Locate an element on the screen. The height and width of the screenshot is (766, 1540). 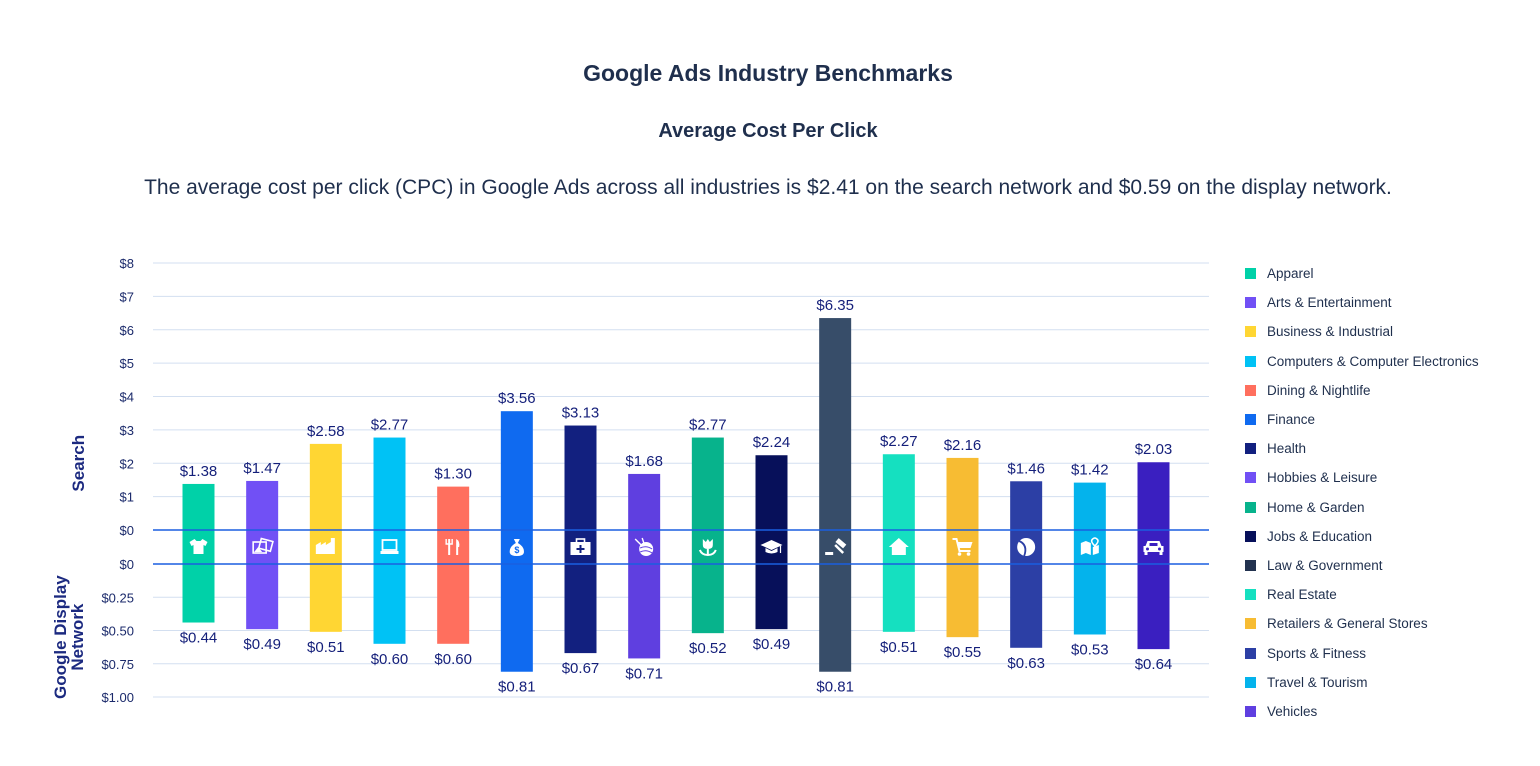
y-tick-label: $4 is located at coordinates (127, 397).